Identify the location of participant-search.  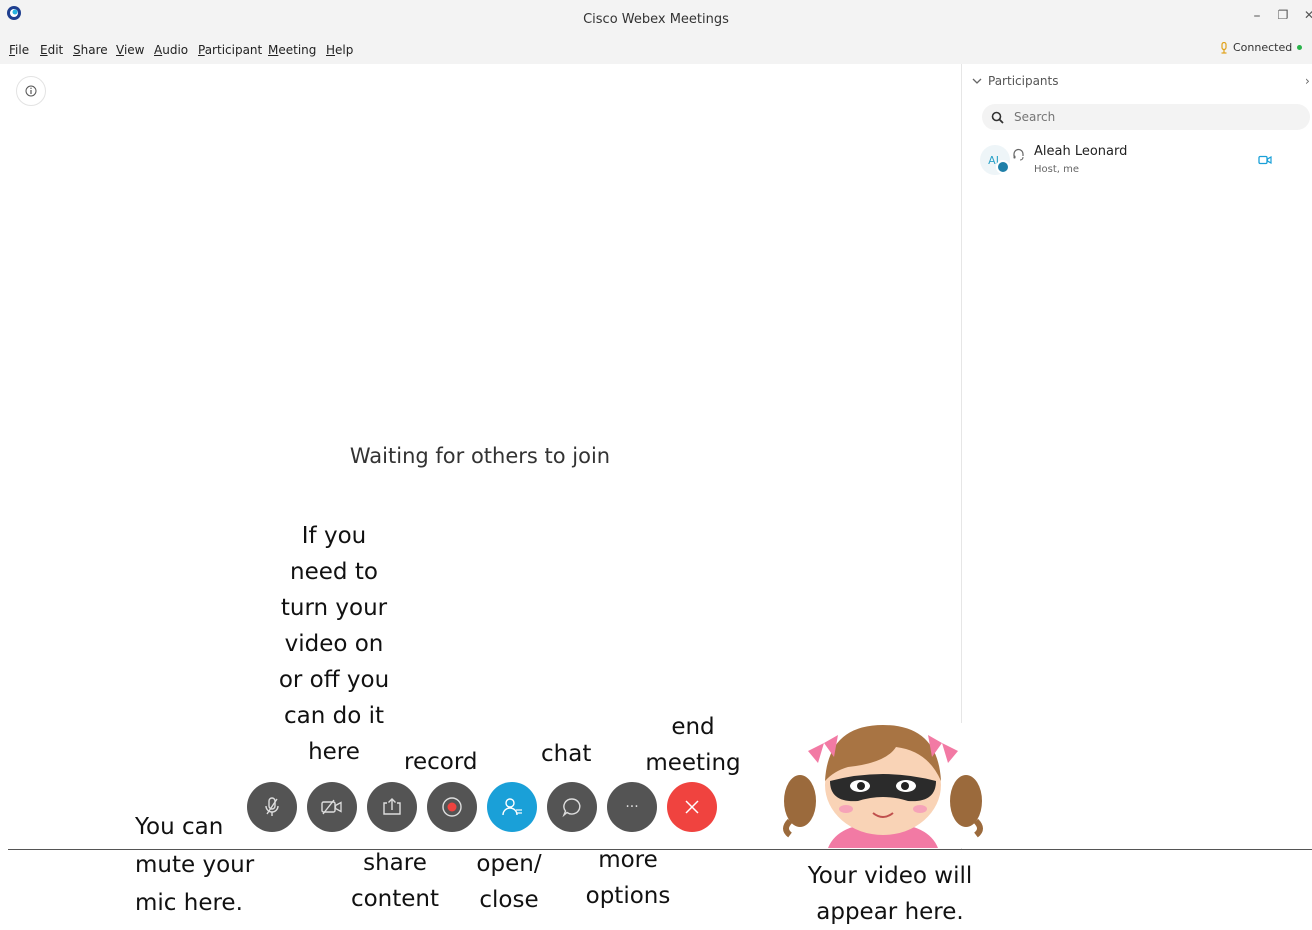
(1146, 117).